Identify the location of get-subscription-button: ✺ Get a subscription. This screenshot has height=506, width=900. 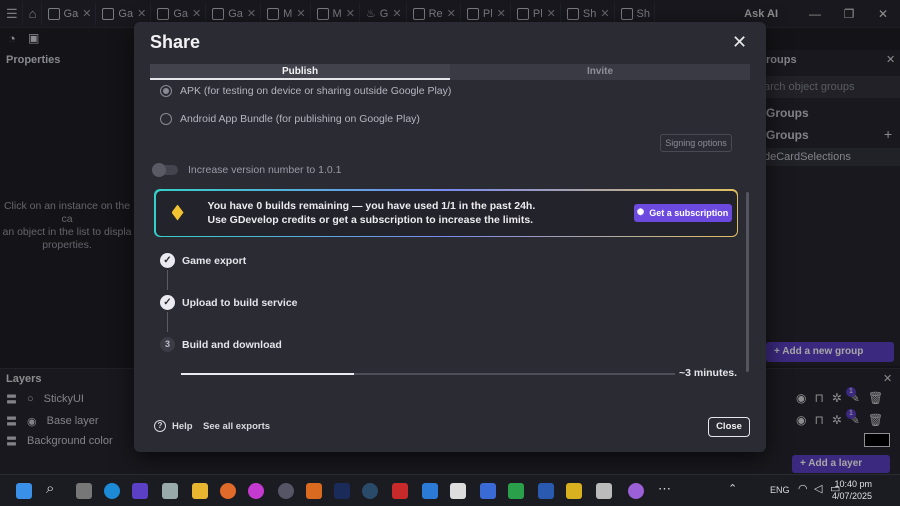
(682, 212).